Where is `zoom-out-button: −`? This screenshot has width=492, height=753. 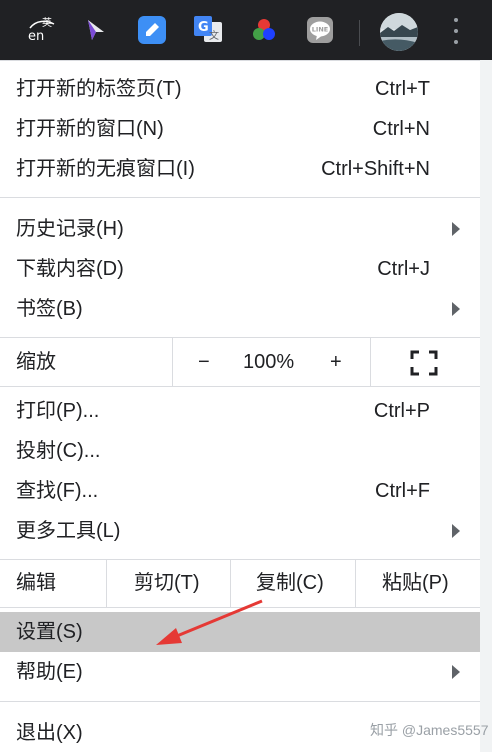
zoom-out-button: − is located at coordinates (204, 362).